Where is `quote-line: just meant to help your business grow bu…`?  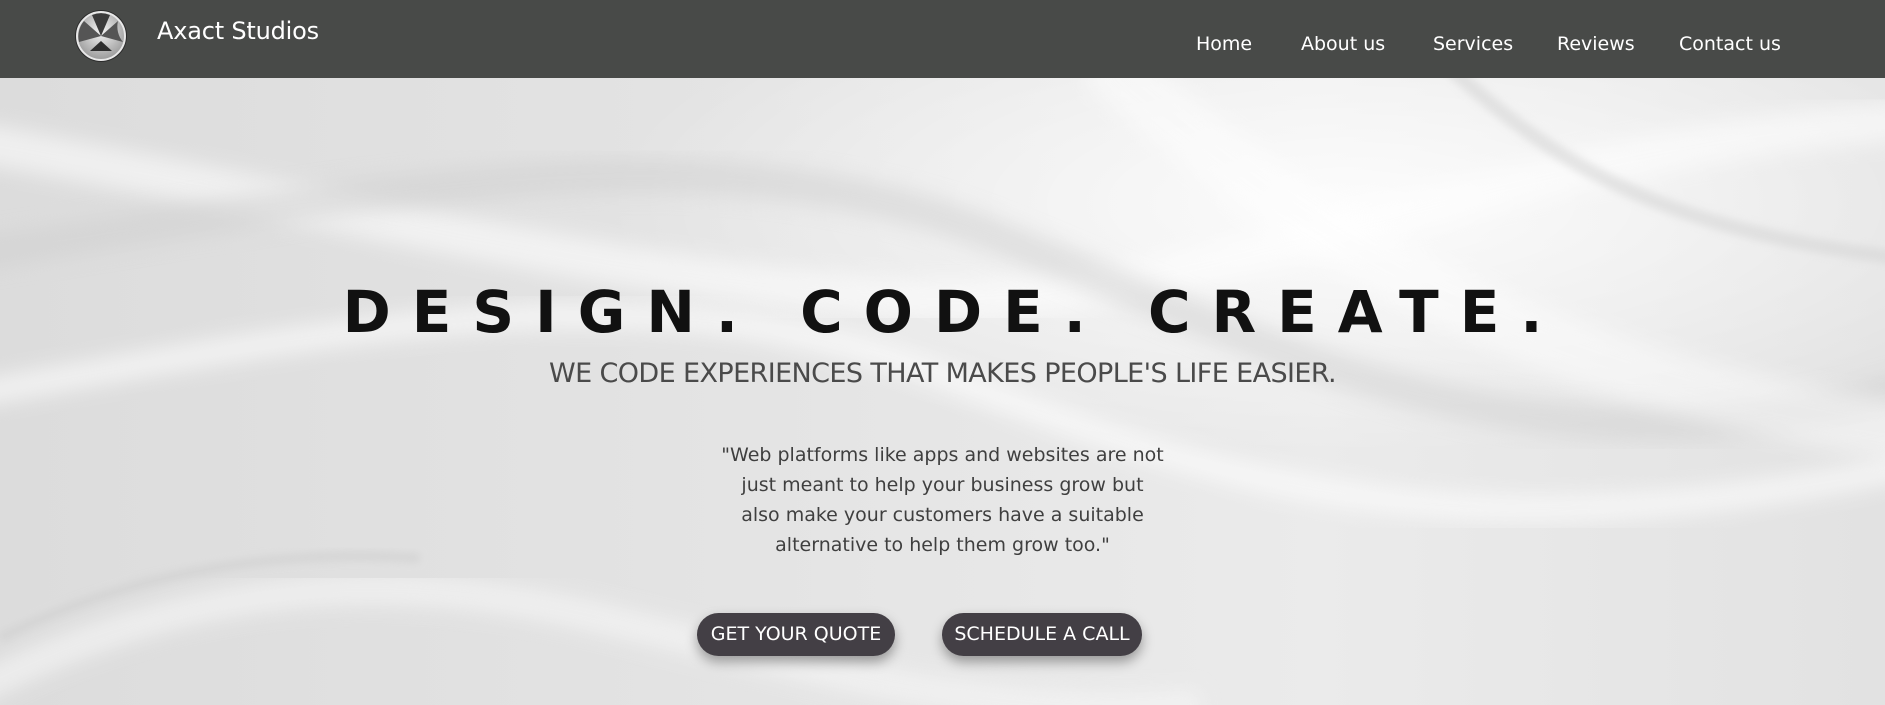
quote-line: just meant to help your business grow bu… is located at coordinates (942, 485).